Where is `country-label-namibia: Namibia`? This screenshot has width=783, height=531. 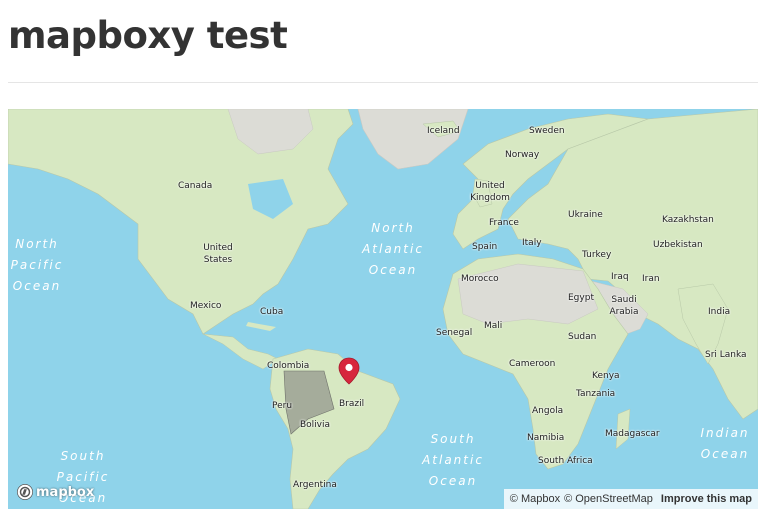
country-label-namibia: Namibia is located at coordinates (546, 438).